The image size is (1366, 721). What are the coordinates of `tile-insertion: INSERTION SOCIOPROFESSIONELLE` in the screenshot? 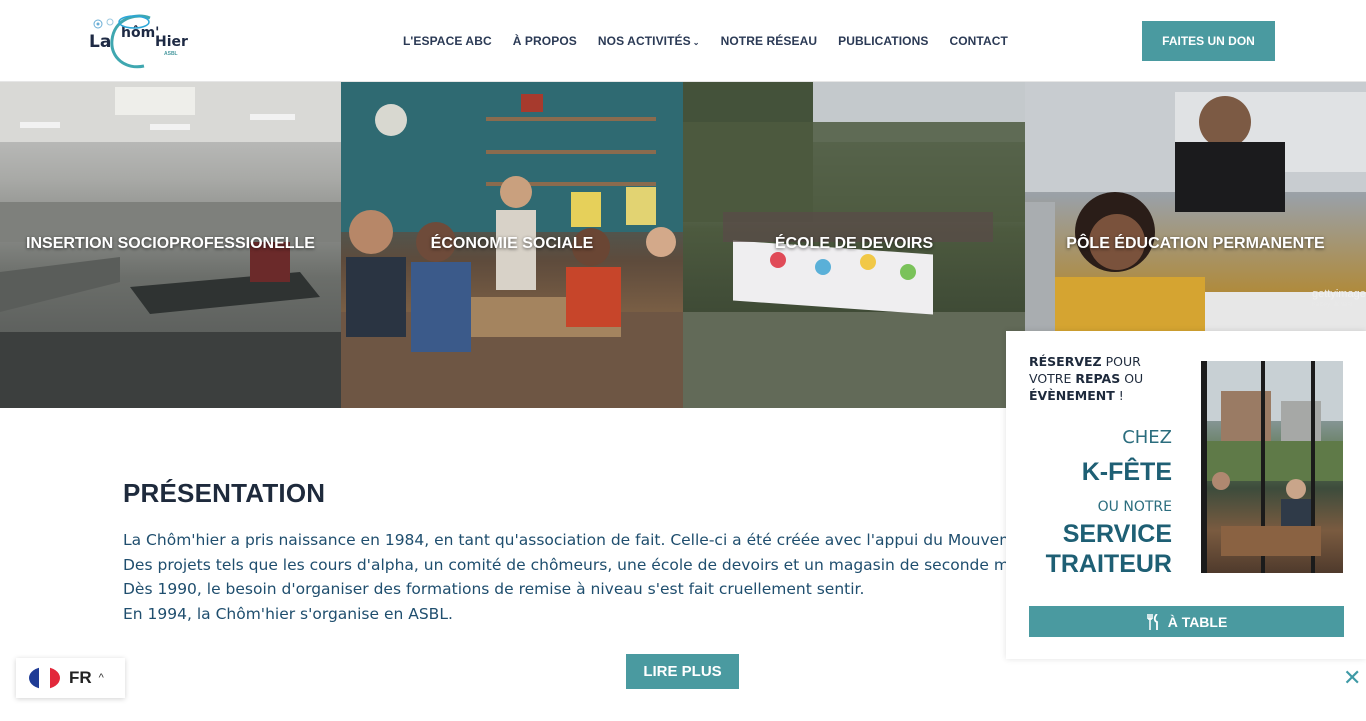 It's located at (170, 245).